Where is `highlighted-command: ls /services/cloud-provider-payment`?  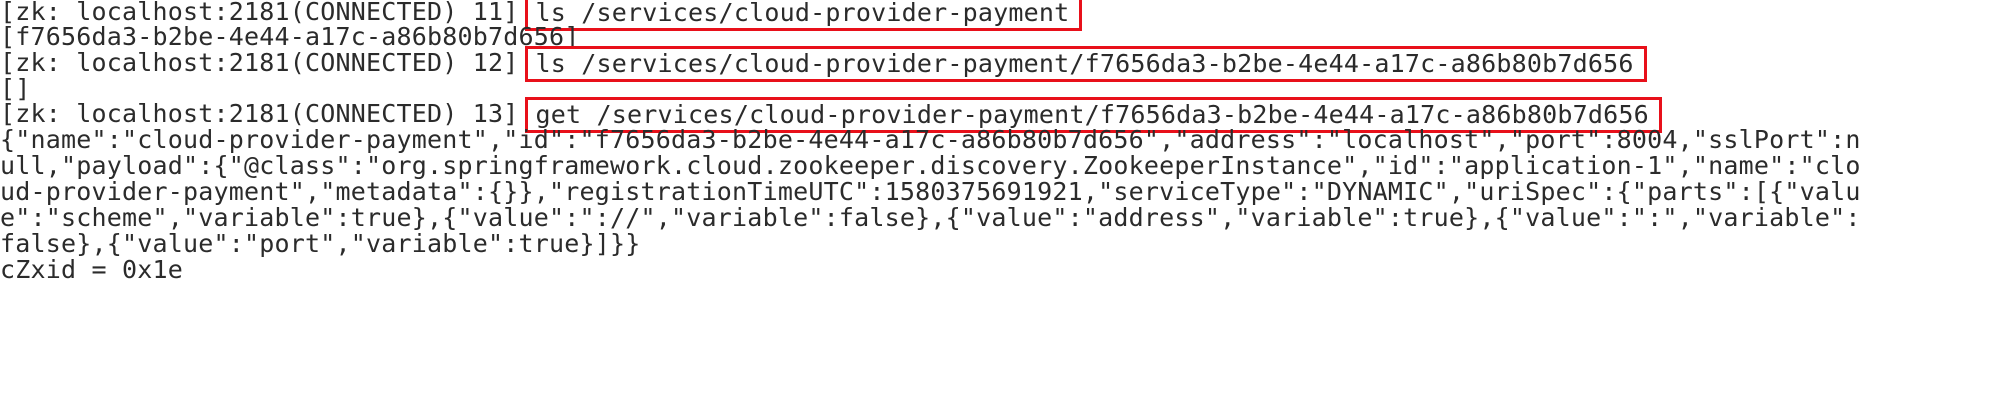 highlighted-command: ls /services/cloud-provider-payment is located at coordinates (803, 15).